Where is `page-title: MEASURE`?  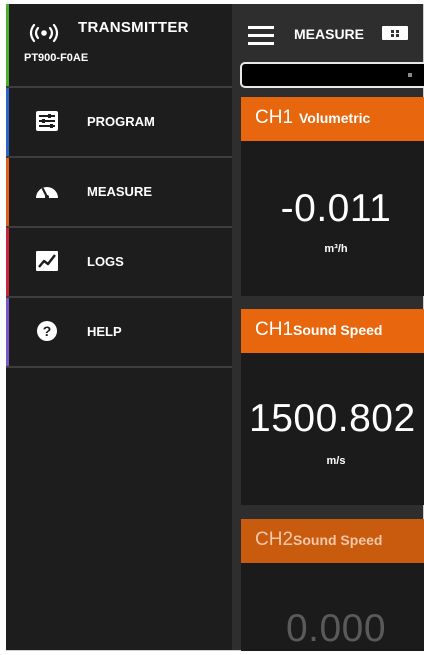 page-title: MEASURE is located at coordinates (329, 34).